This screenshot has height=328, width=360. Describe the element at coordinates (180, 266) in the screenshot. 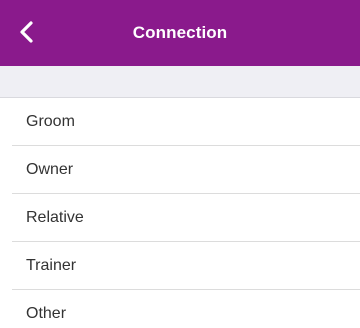

I see `list-item-trainer: Trainer` at that location.